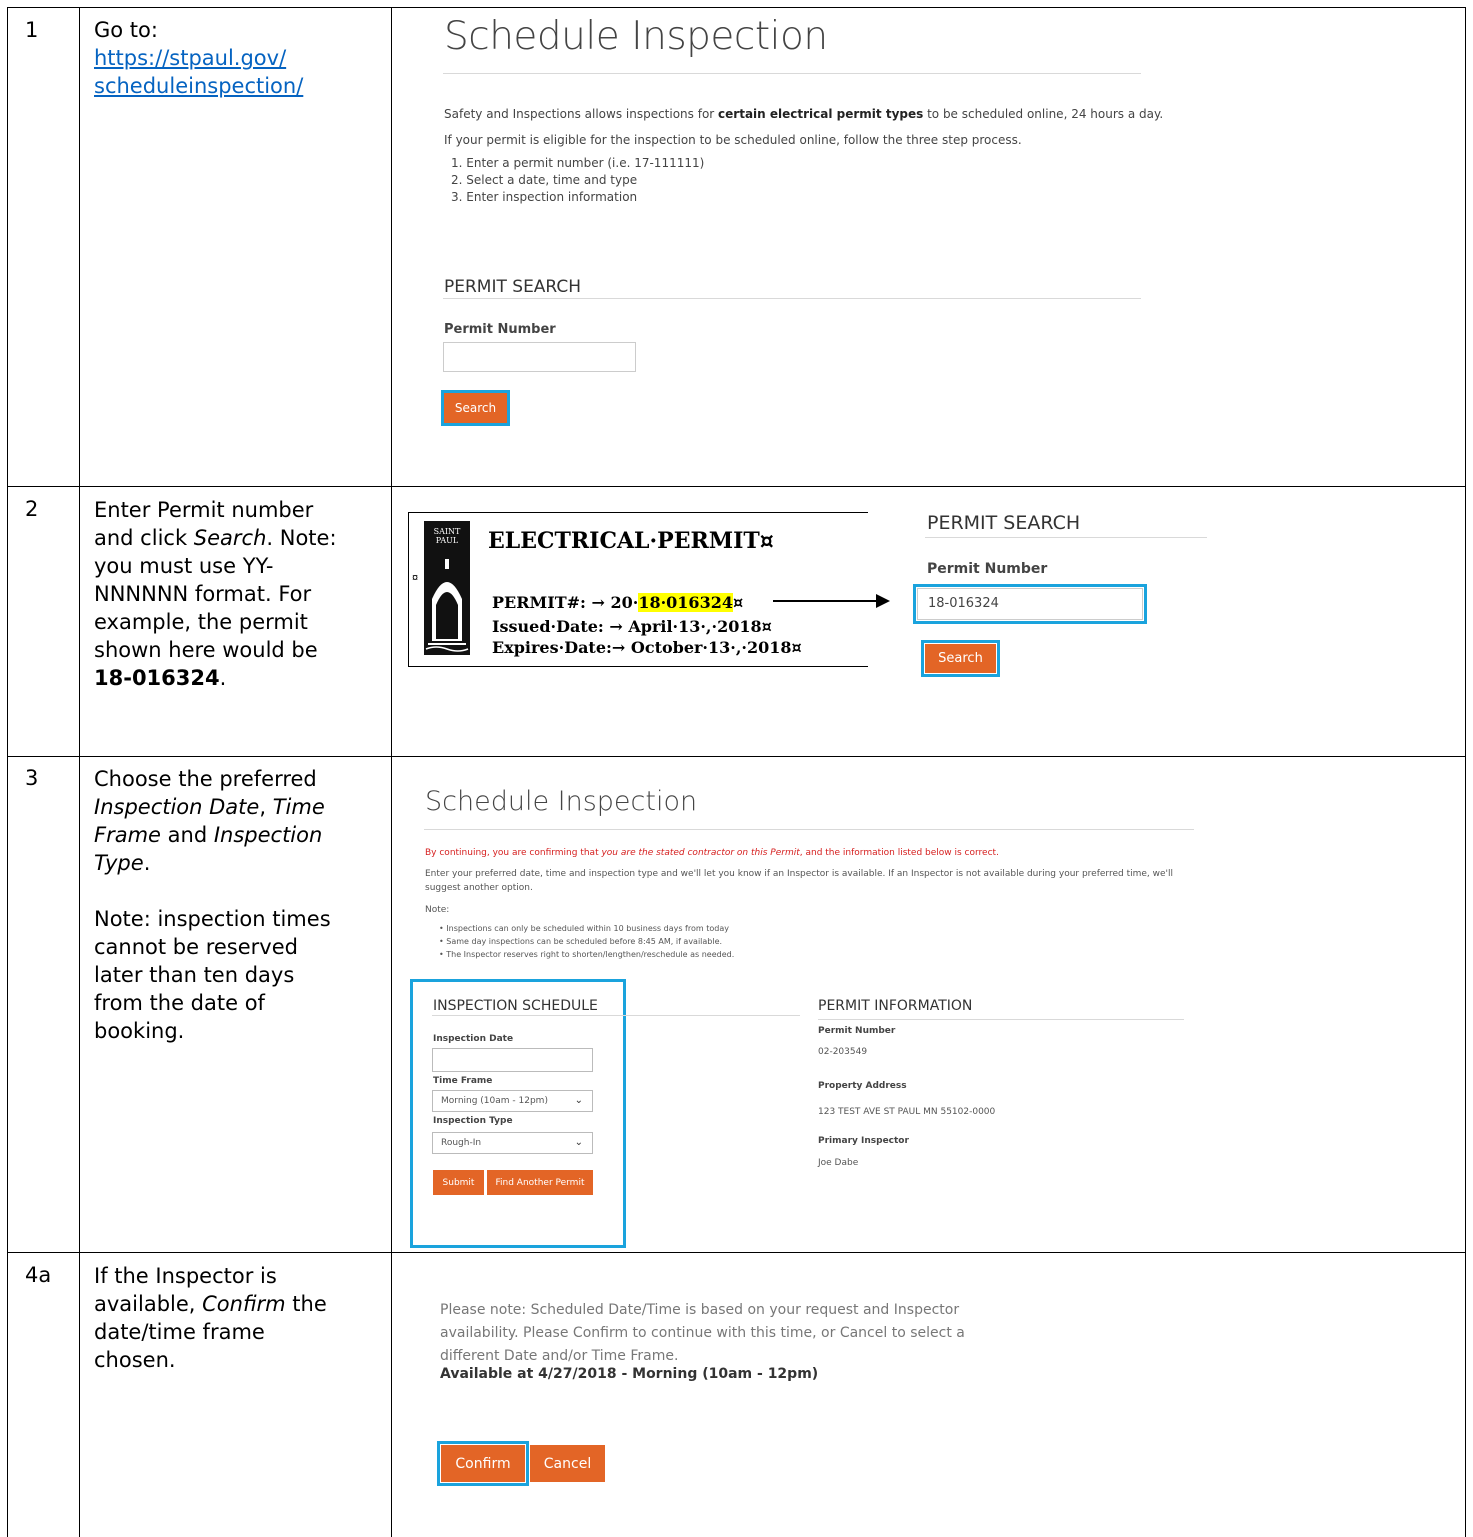  I want to click on inspection-schedule-heading: INSPECTION SCHEDULE, so click(515, 1006).